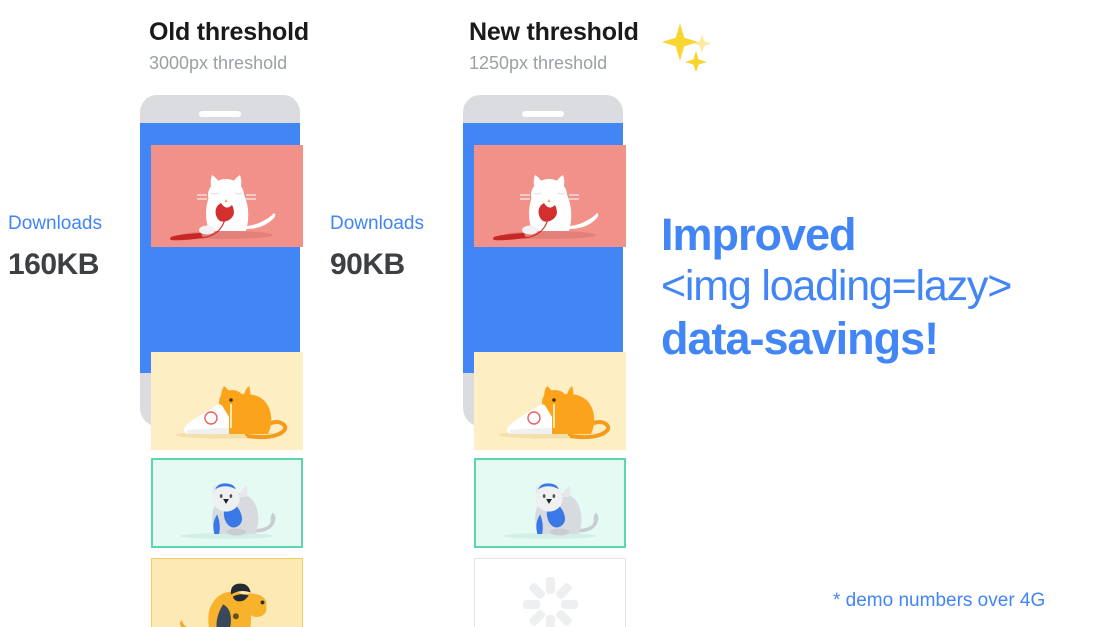 The height and width of the screenshot is (627, 1110). What do you see at coordinates (939, 600) in the screenshot?
I see `footnote: * demo numbers over 4G` at bounding box center [939, 600].